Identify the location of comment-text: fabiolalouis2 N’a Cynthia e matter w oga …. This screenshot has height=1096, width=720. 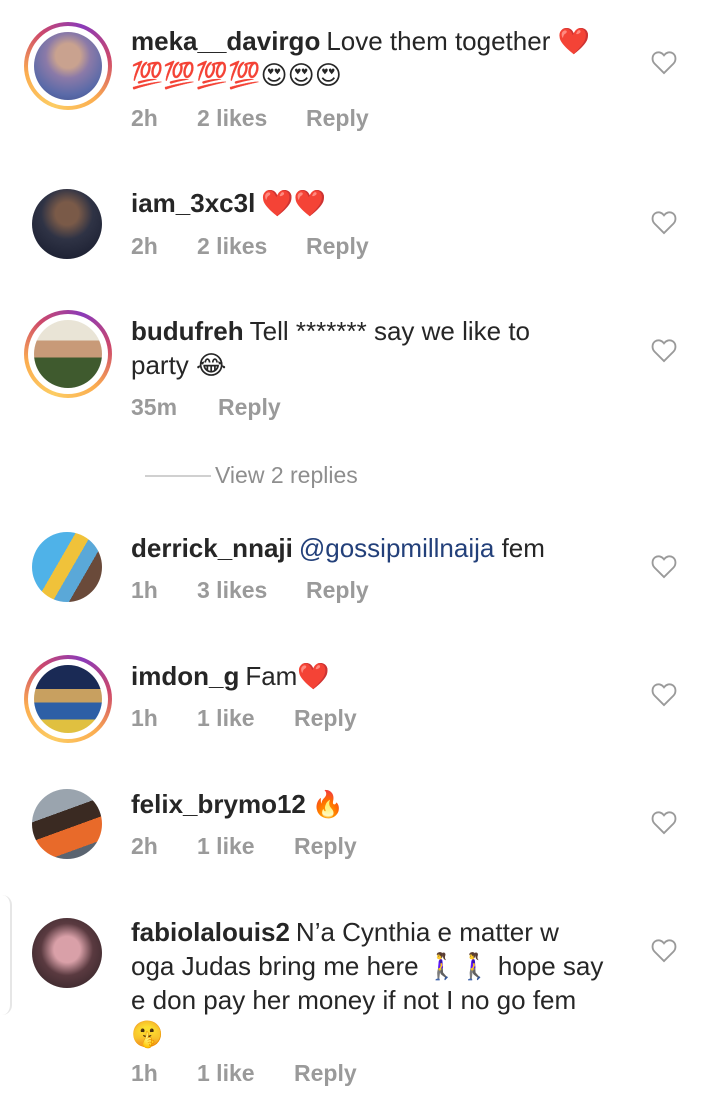
(381, 983).